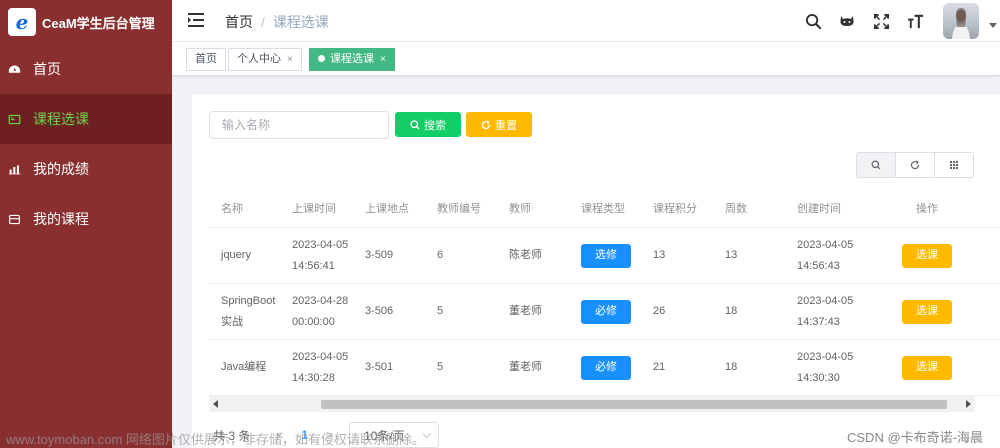 This screenshot has width=1000, height=448. What do you see at coordinates (586, 21) in the screenshot?
I see `top-header: 首页 / 课程选课` at bounding box center [586, 21].